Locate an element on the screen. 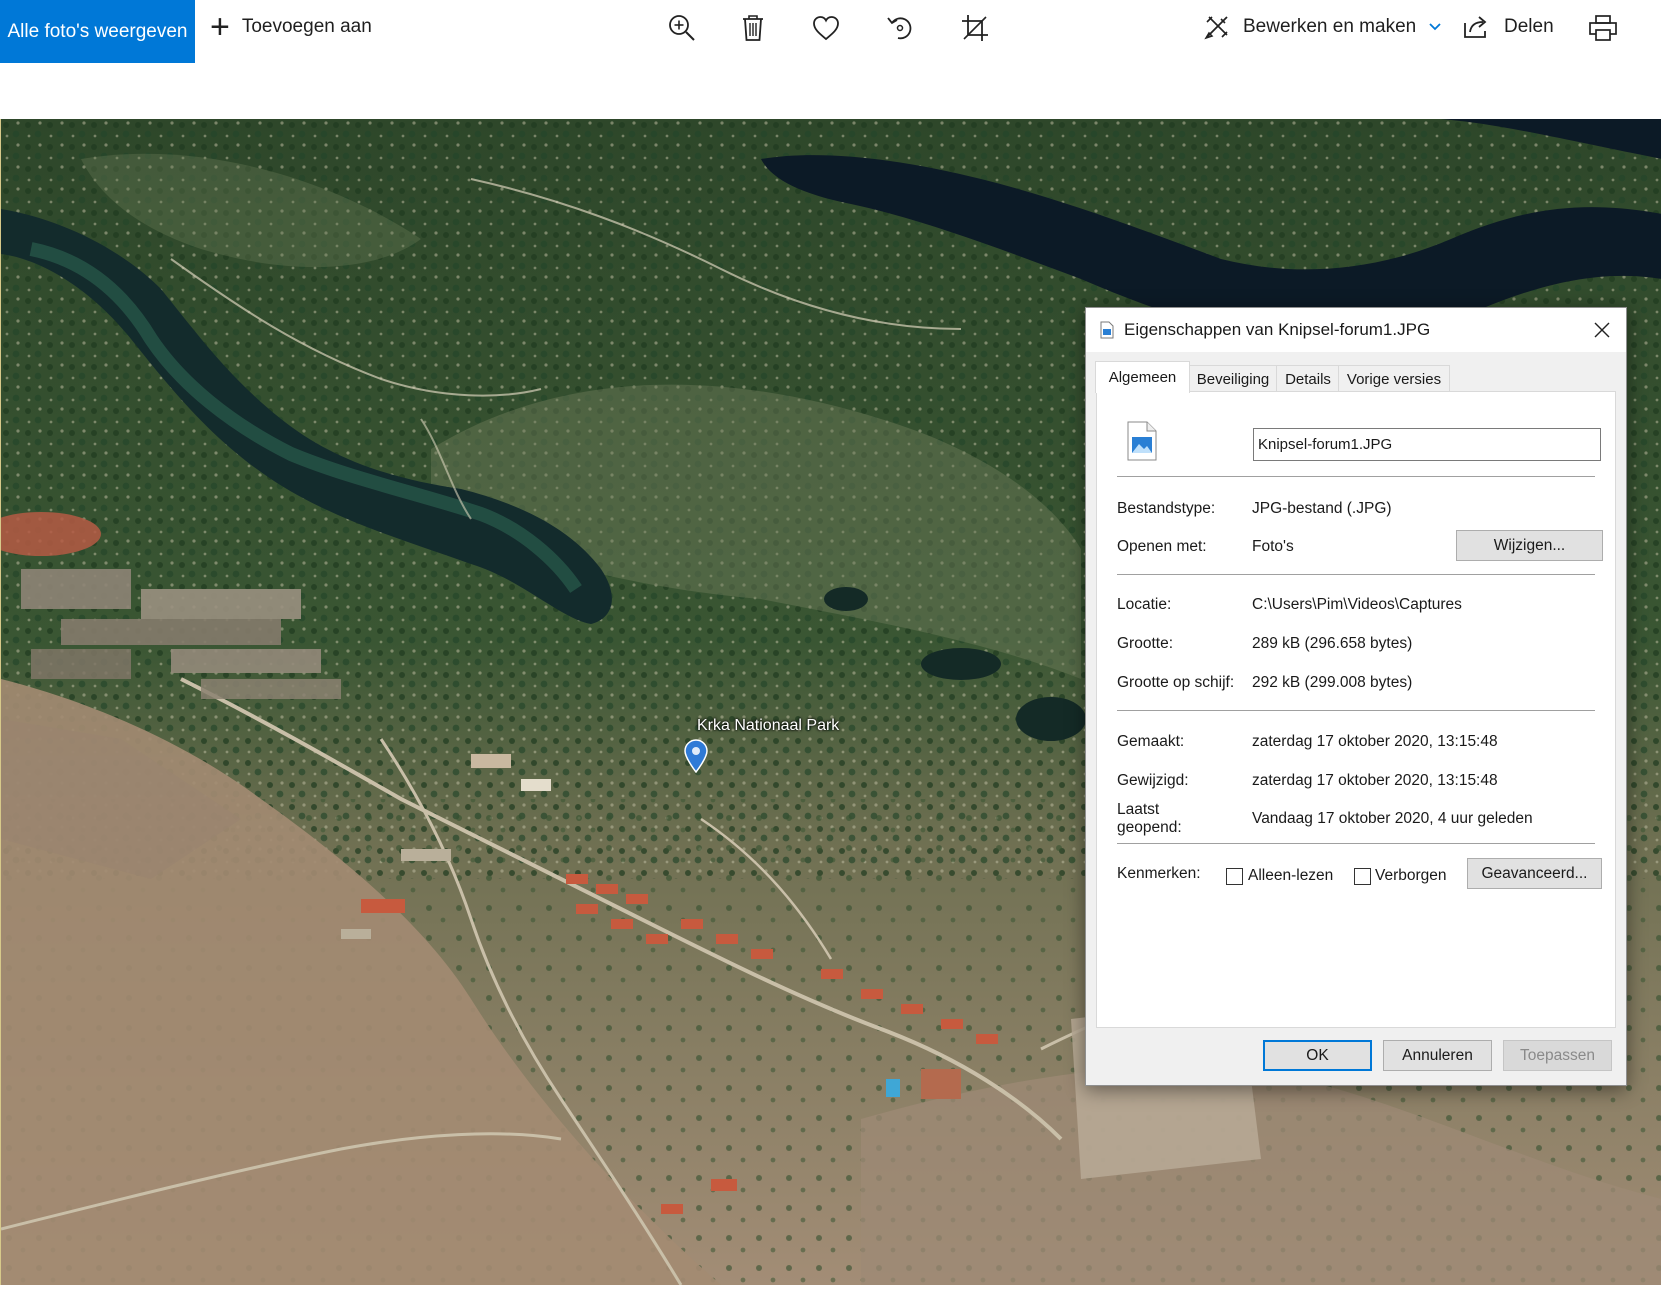 This screenshot has height=1289, width=1661. edit-create-menu: Bewerken en maken is located at coordinates (1322, 27).